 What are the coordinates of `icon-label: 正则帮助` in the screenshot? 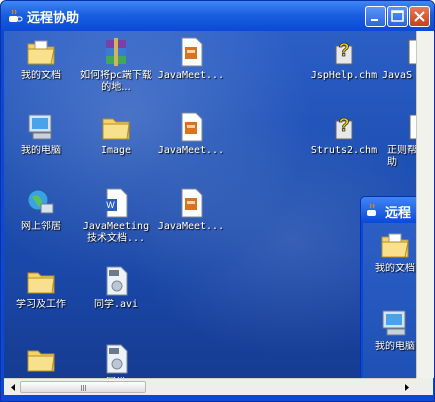 It's located at (401, 156).